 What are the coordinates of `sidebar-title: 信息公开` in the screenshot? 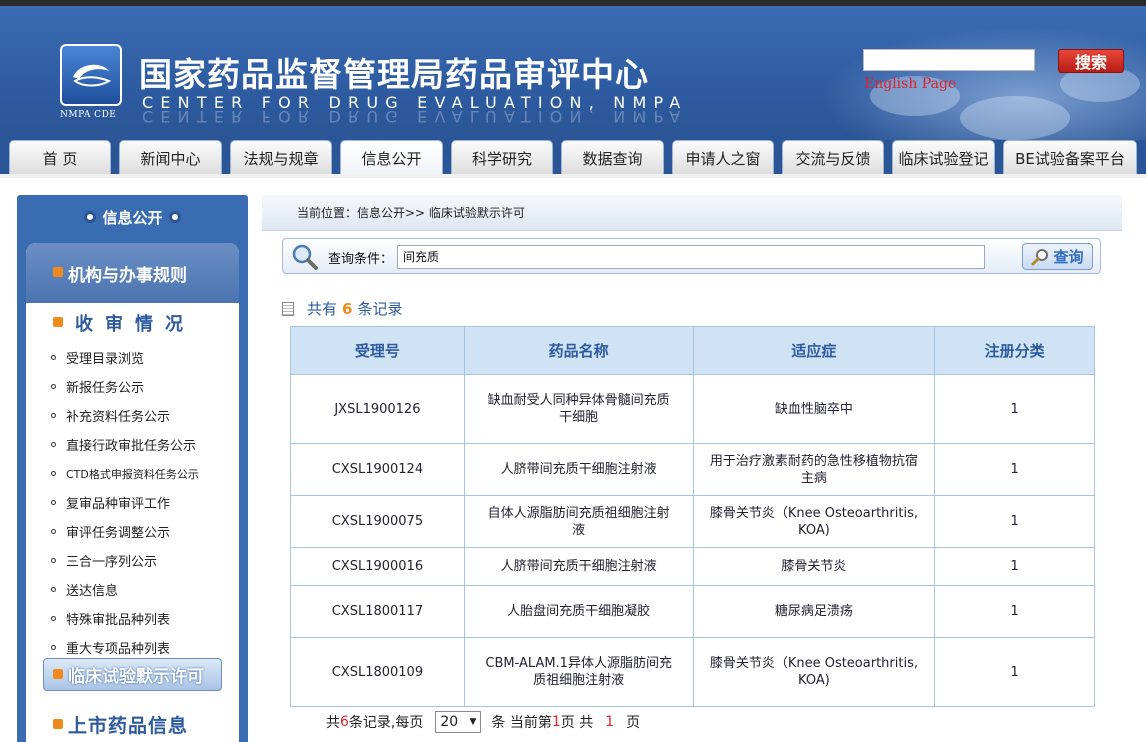 It's located at (132, 217).